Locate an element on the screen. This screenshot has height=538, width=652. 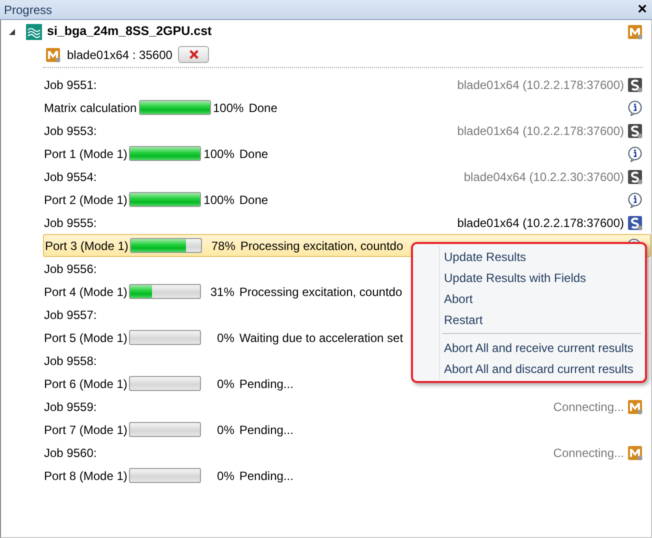
job-label: Job 9553: is located at coordinates (70, 131).